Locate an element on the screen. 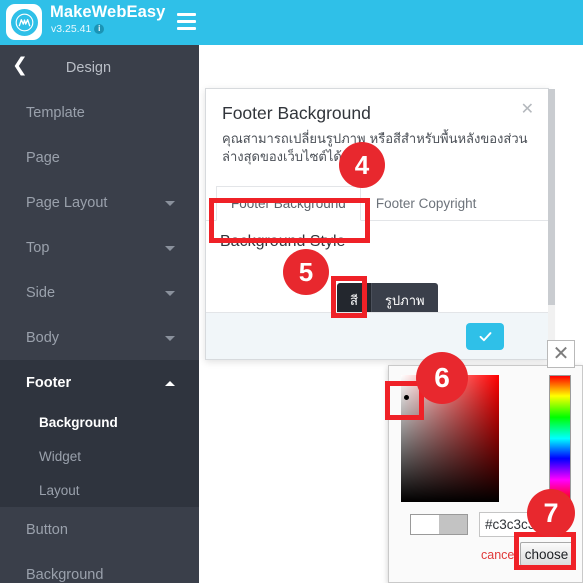 Image resolution: width=583 pixels, height=583 pixels. color-compare-swatches is located at coordinates (439, 524).